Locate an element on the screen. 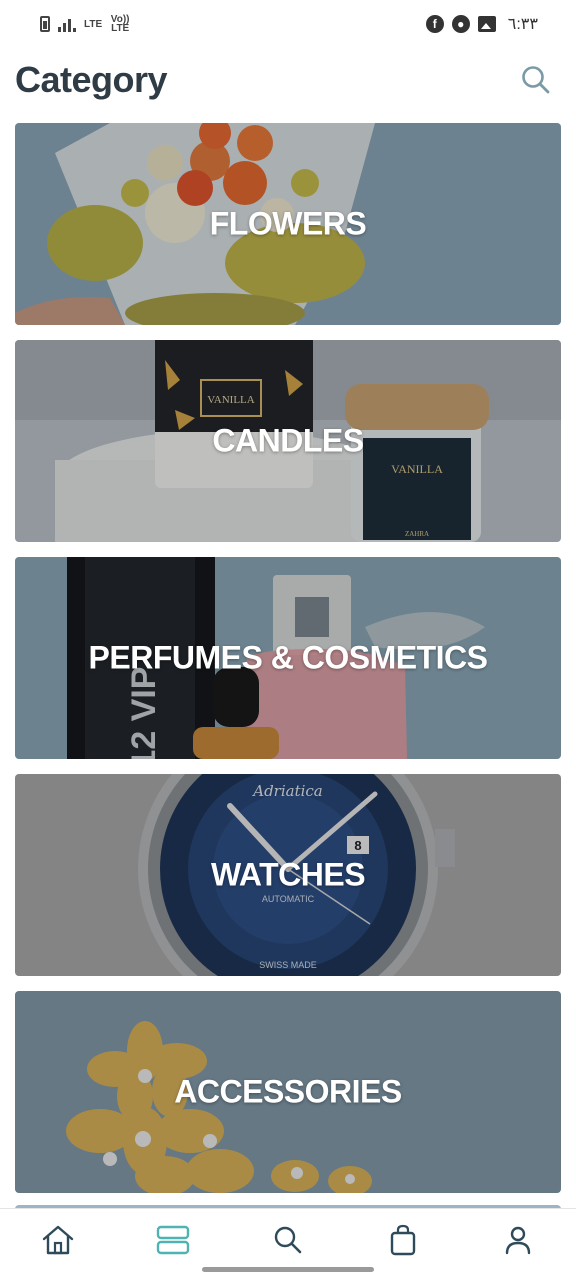 This screenshot has width=576, height=1280. header: Category is located at coordinates (288, 80).